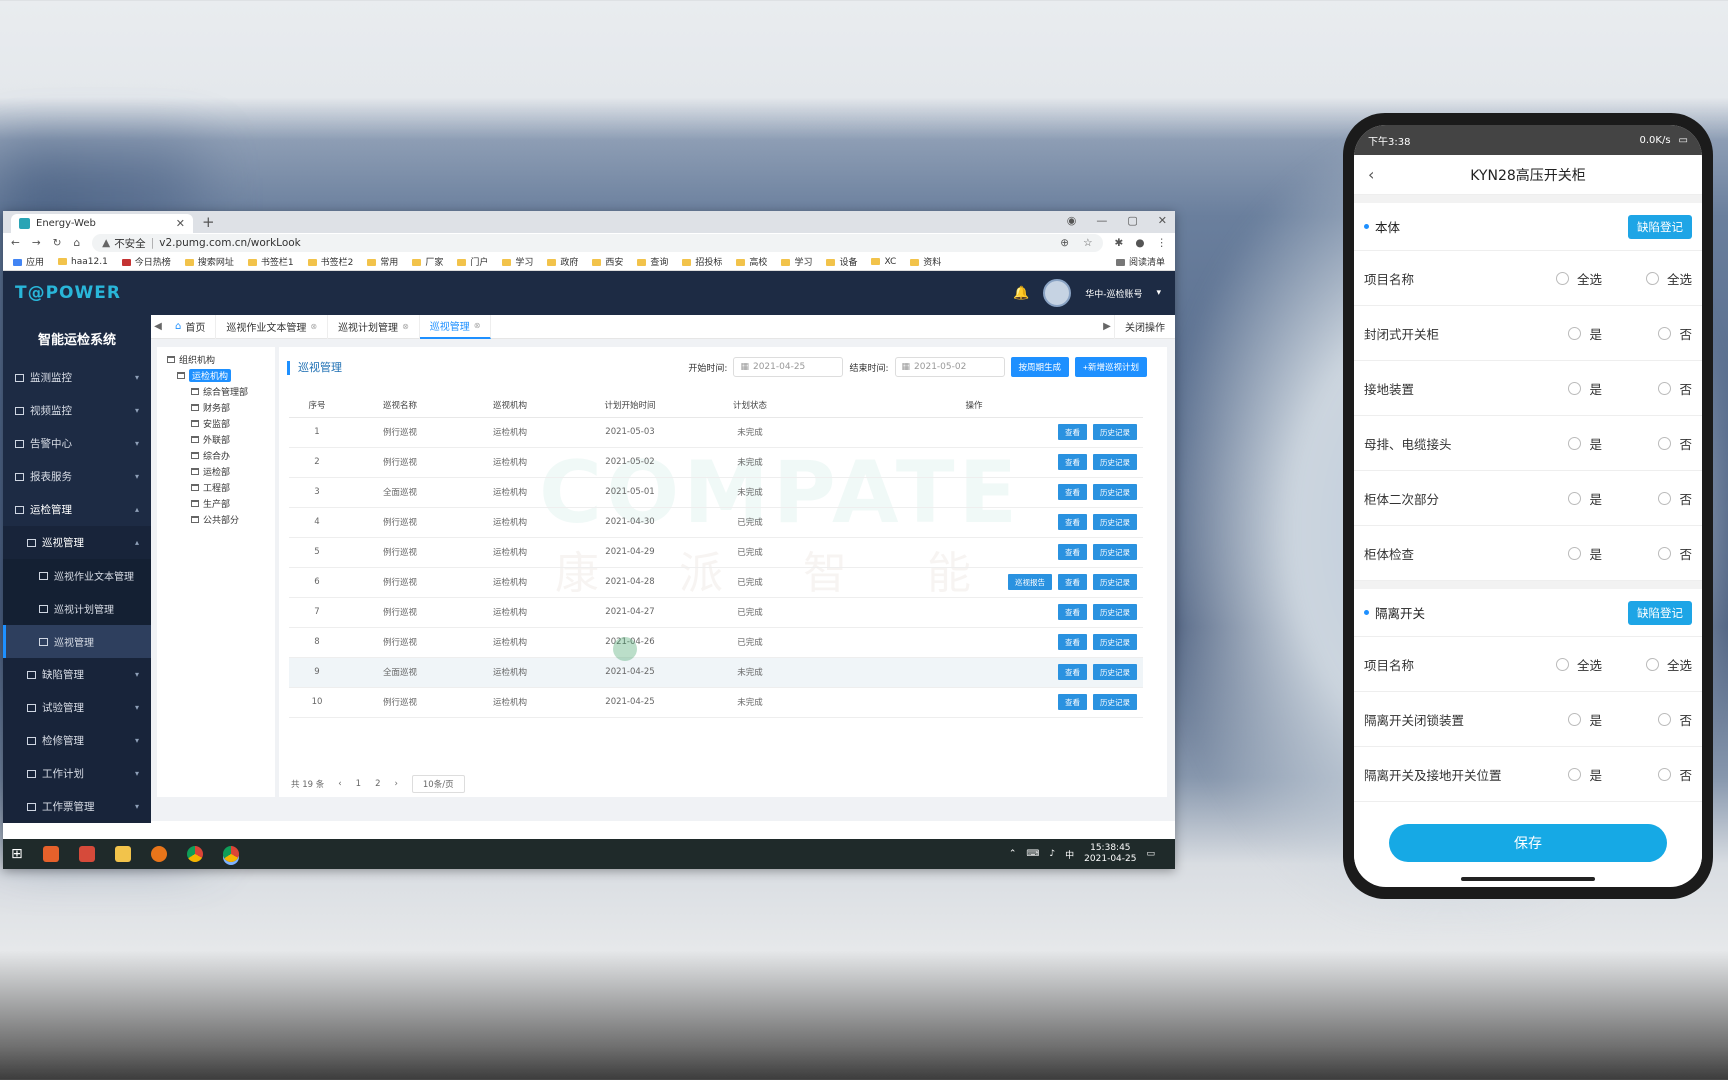  I want to click on windows-start-icon: ⊞, so click(17, 854).